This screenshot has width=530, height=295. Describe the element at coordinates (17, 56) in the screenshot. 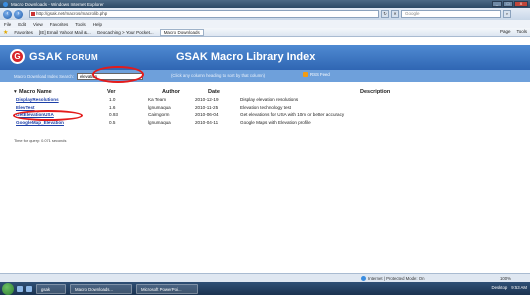

I see `gsak-logo-icon: G` at that location.